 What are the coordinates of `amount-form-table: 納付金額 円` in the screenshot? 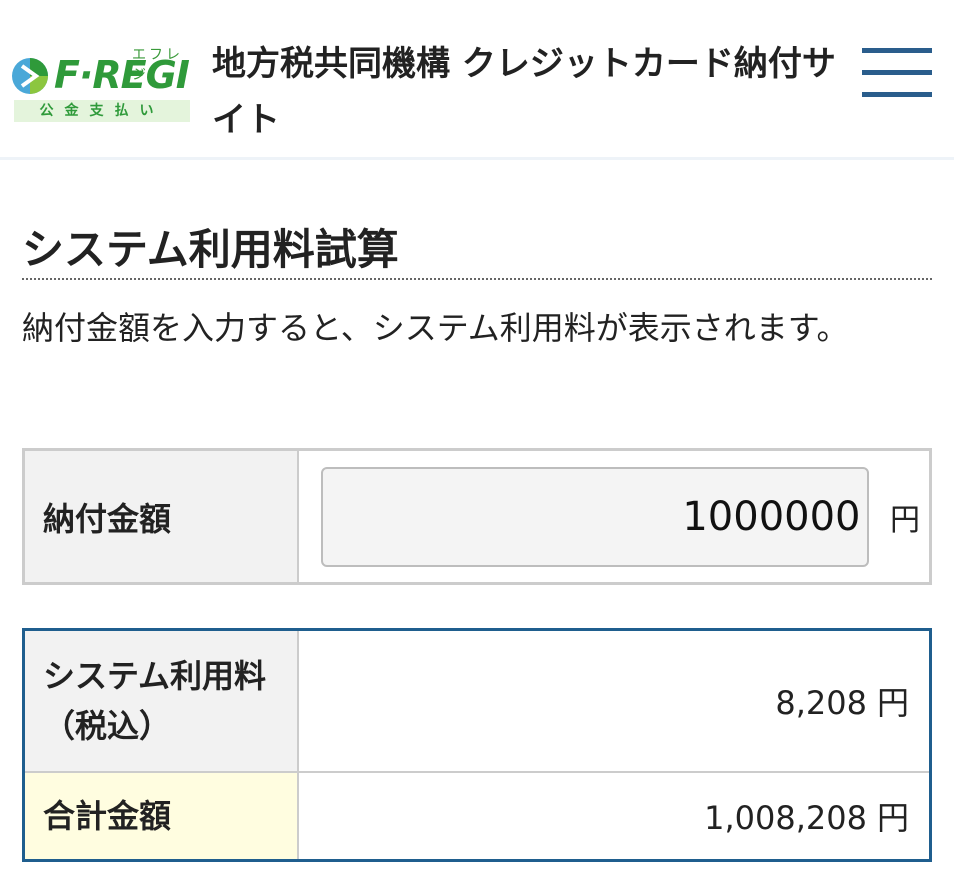 It's located at (477, 516).